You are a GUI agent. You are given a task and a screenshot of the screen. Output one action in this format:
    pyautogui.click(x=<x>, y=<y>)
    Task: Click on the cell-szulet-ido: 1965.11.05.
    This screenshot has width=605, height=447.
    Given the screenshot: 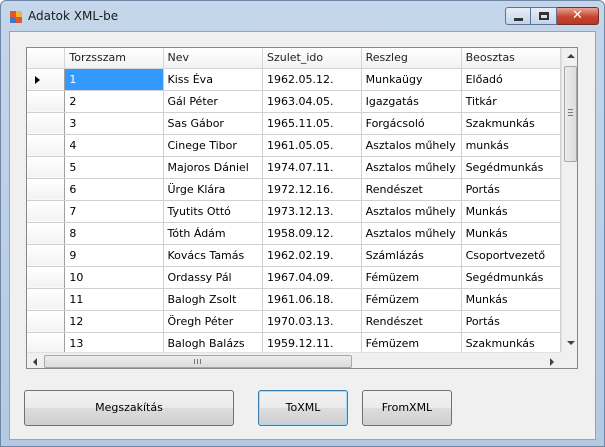 What is the action you would take?
    pyautogui.click(x=312, y=123)
    